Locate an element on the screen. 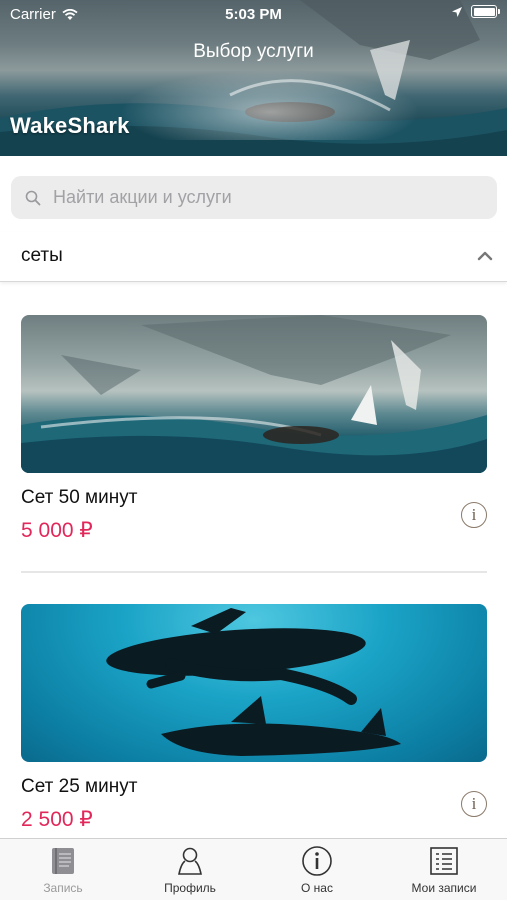 The height and width of the screenshot is (900, 507). service-title: Сет 50 минут is located at coordinates (79, 497).